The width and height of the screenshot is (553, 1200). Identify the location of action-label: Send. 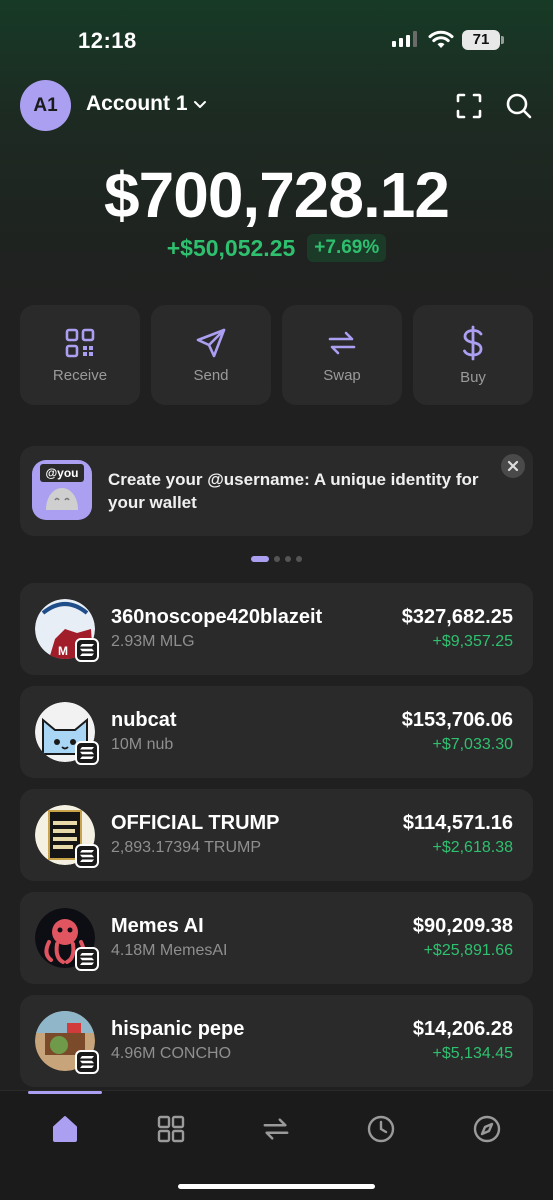
(211, 375).